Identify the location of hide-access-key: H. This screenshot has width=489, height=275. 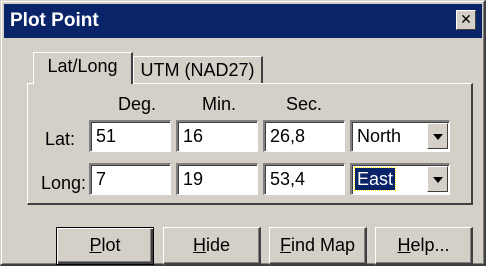
(199, 245).